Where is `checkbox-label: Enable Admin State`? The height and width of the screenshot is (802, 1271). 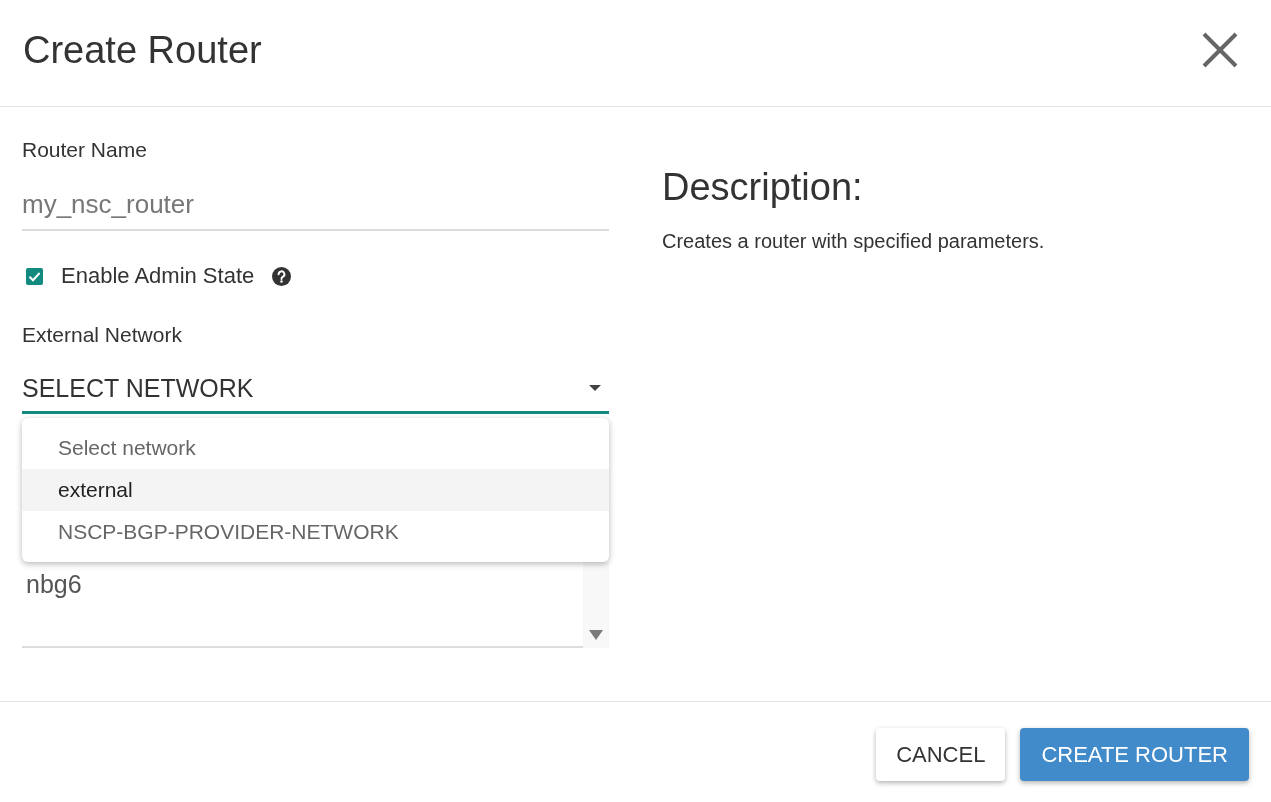
checkbox-label: Enable Admin State is located at coordinates (158, 276).